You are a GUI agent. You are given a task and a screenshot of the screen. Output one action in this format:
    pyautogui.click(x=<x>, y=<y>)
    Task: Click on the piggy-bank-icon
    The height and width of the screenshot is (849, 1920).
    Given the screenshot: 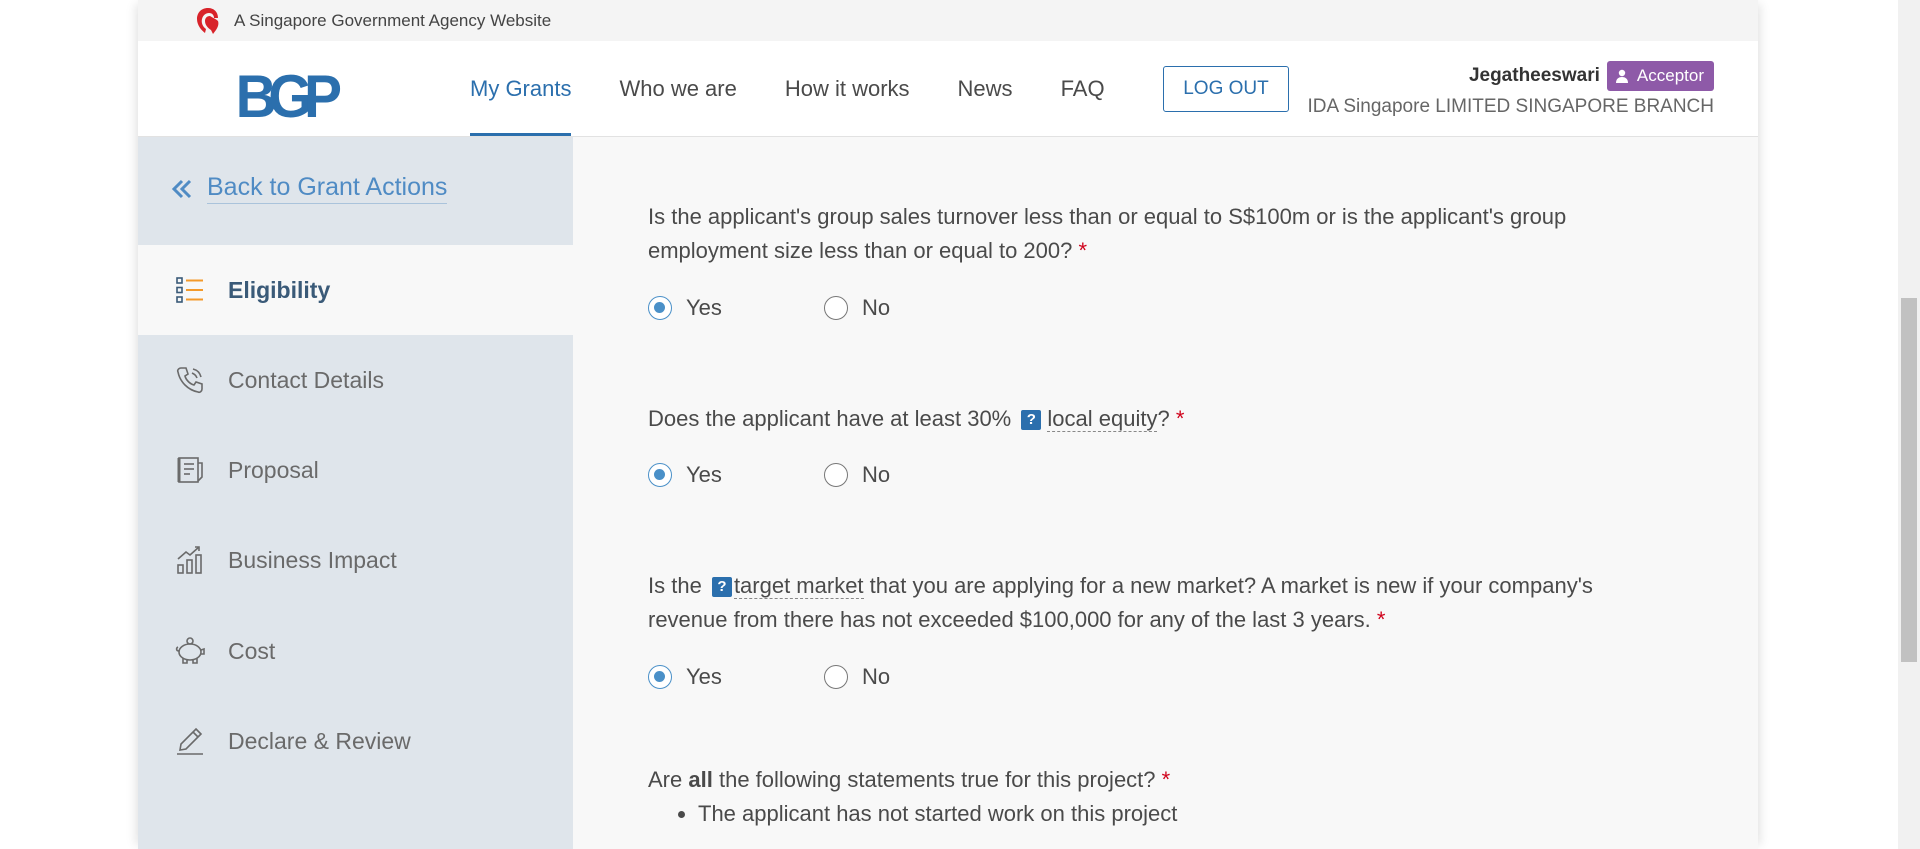 What is the action you would take?
    pyautogui.click(x=190, y=651)
    